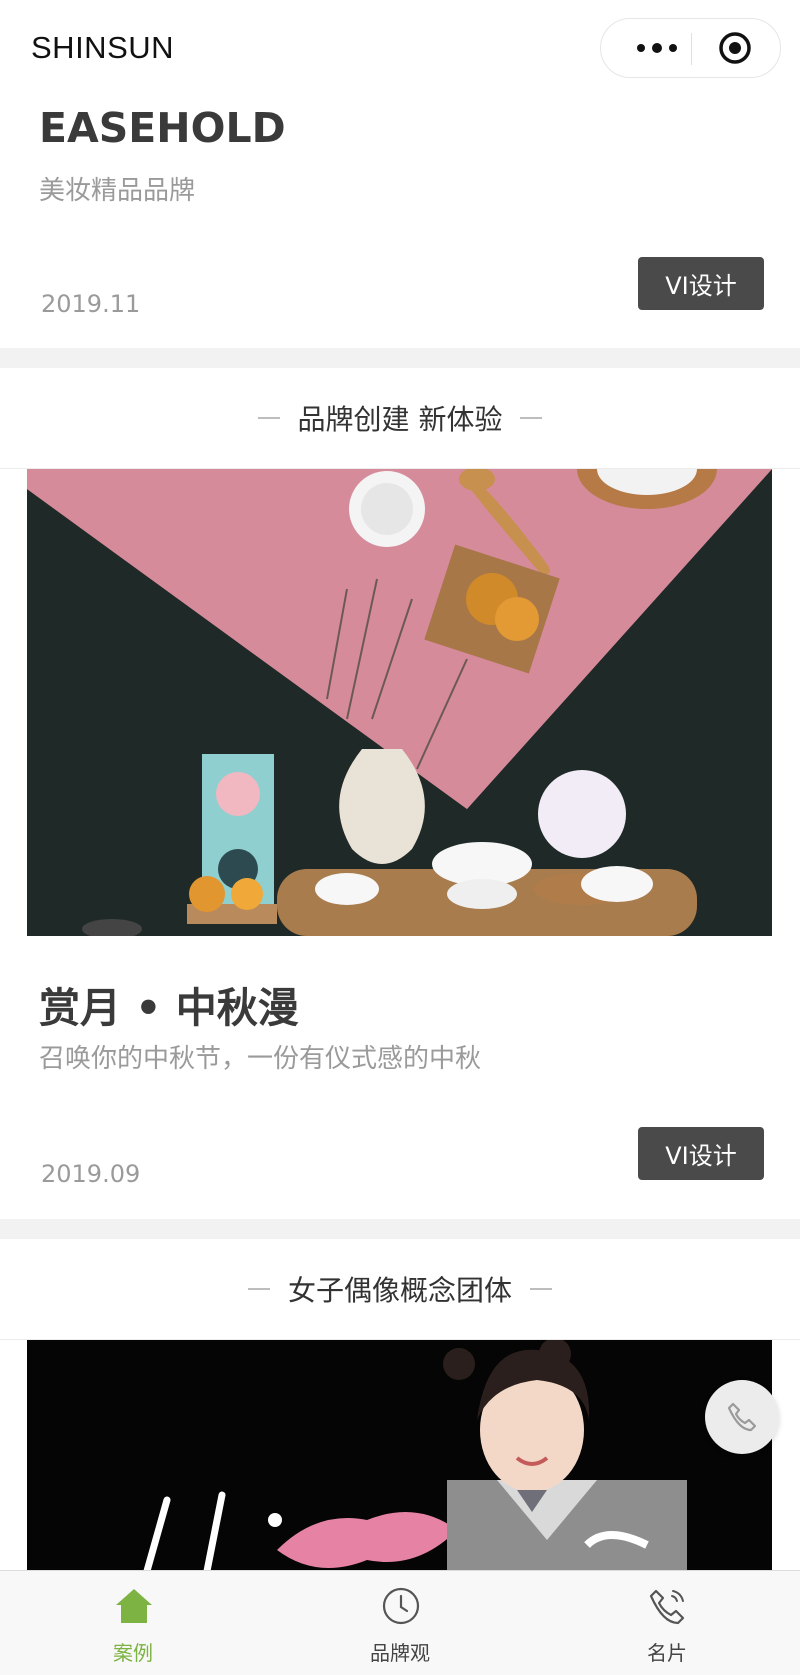 This screenshot has height=1675, width=800. Describe the element at coordinates (401, 1606) in the screenshot. I see `clock-icon` at that location.